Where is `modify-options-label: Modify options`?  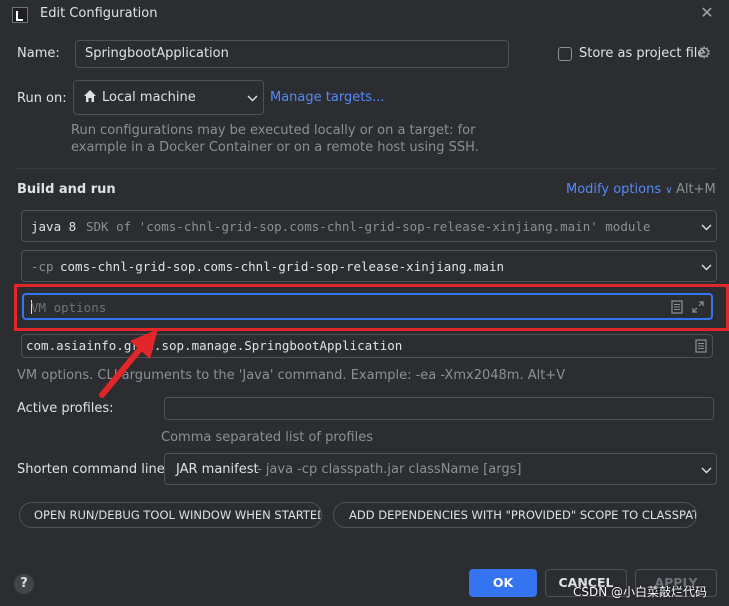 modify-options-label: Modify options is located at coordinates (614, 189).